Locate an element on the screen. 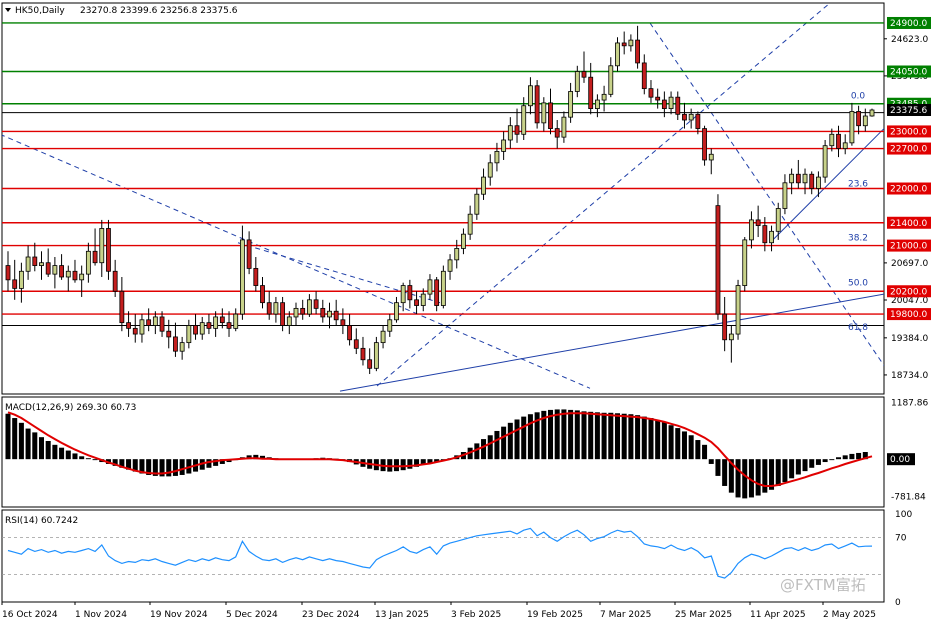 The height and width of the screenshot is (624, 936). macd-value-label: 0.00 is located at coordinates (900, 460).